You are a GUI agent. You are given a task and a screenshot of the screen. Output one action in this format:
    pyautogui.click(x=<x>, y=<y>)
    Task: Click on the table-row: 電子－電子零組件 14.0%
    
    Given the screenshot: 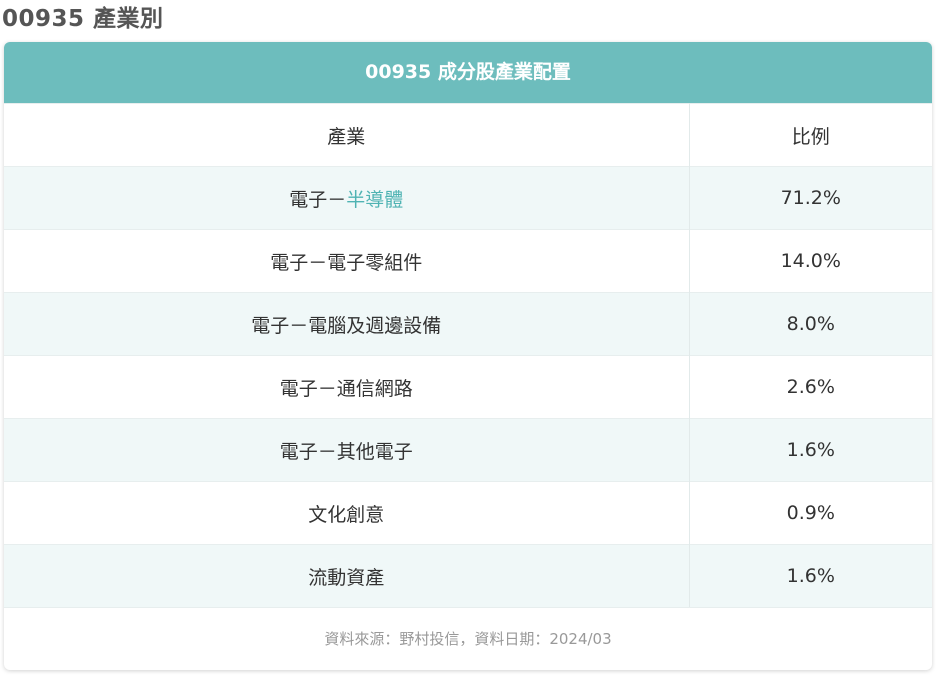 What is the action you would take?
    pyautogui.click(x=468, y=261)
    